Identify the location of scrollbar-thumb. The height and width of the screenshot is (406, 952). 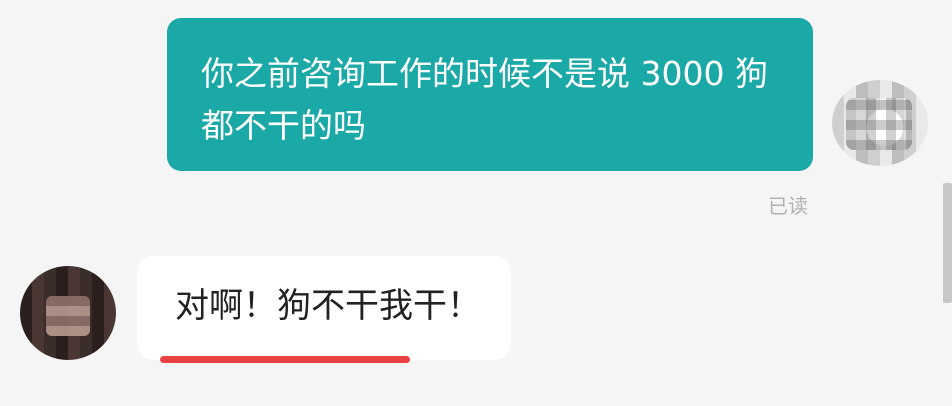
(947, 243).